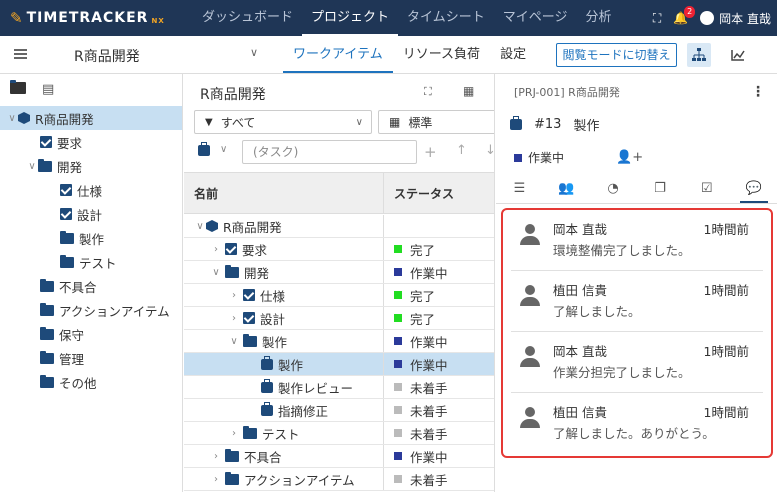 Image resolution: width=777 pixels, height=492 pixels. I want to click on grid-icon: ▦, so click(395, 122).